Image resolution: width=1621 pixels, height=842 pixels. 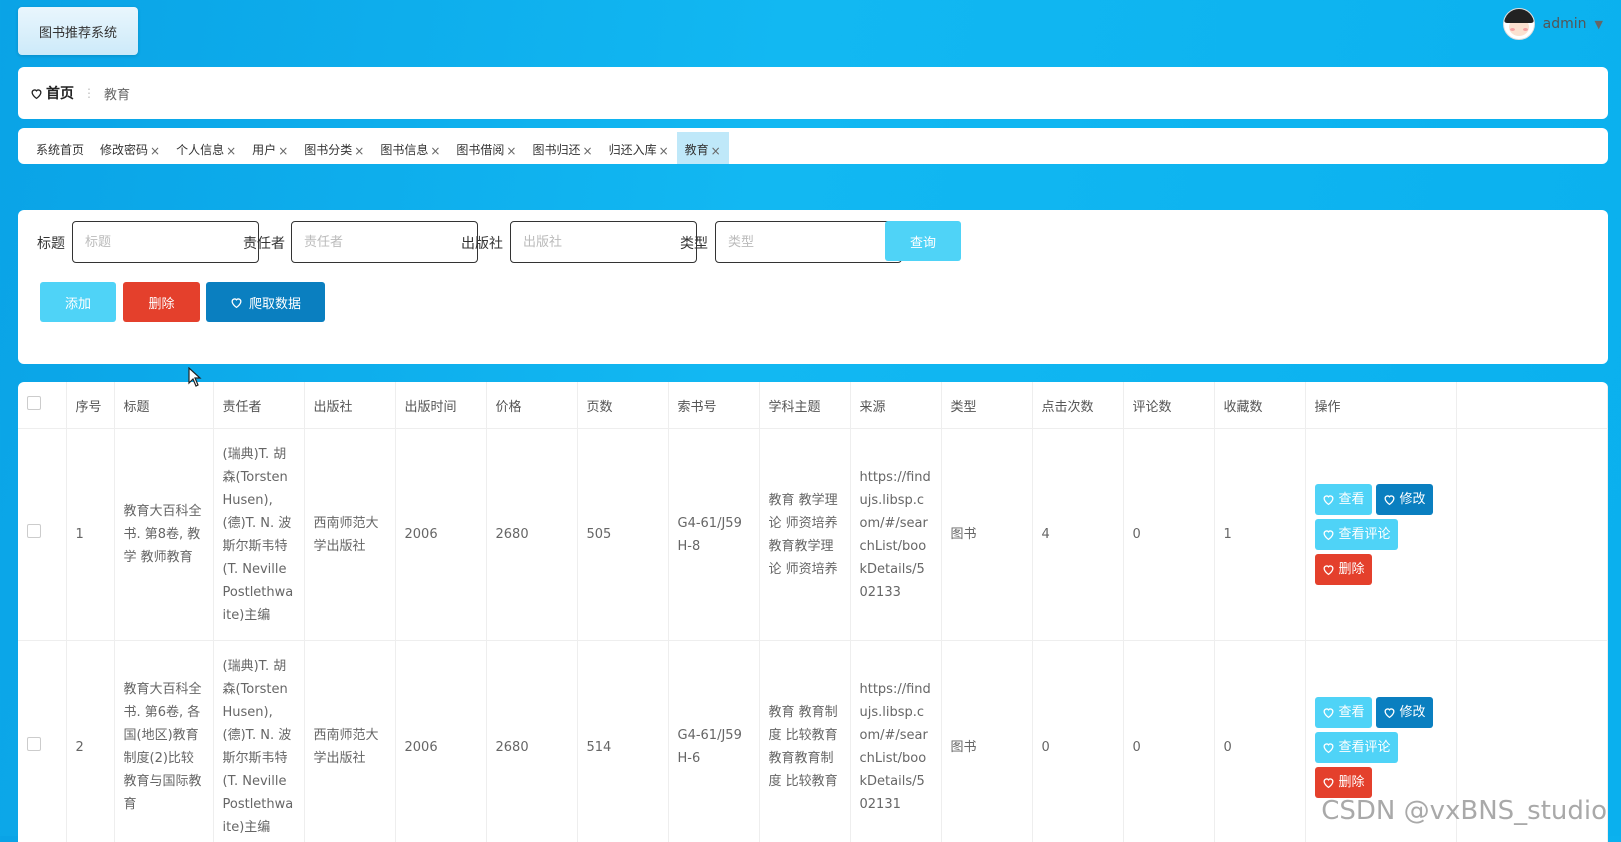 I want to click on column-header: 学科主题, so click(x=804, y=405).